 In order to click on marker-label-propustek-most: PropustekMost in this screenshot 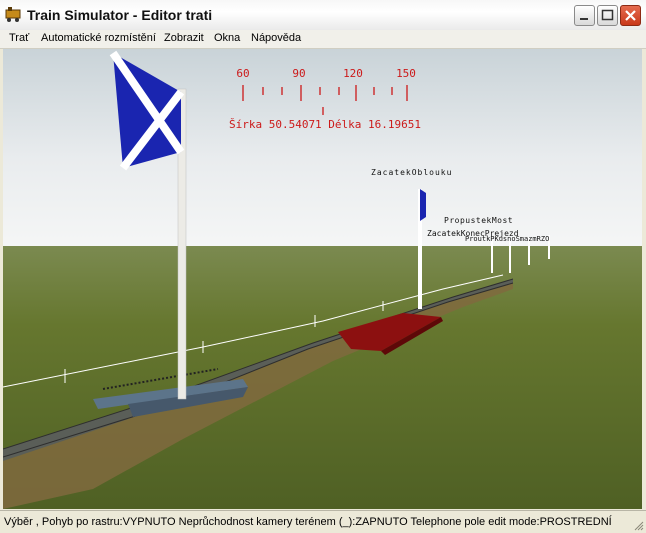, I will do `click(478, 220)`.